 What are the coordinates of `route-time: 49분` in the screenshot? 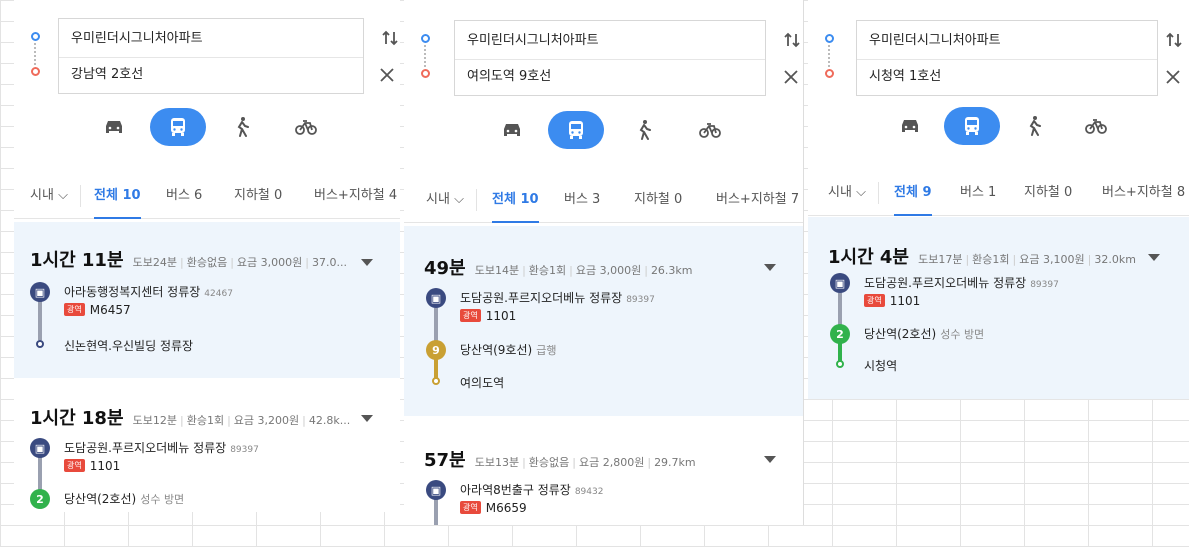 It's located at (445, 268).